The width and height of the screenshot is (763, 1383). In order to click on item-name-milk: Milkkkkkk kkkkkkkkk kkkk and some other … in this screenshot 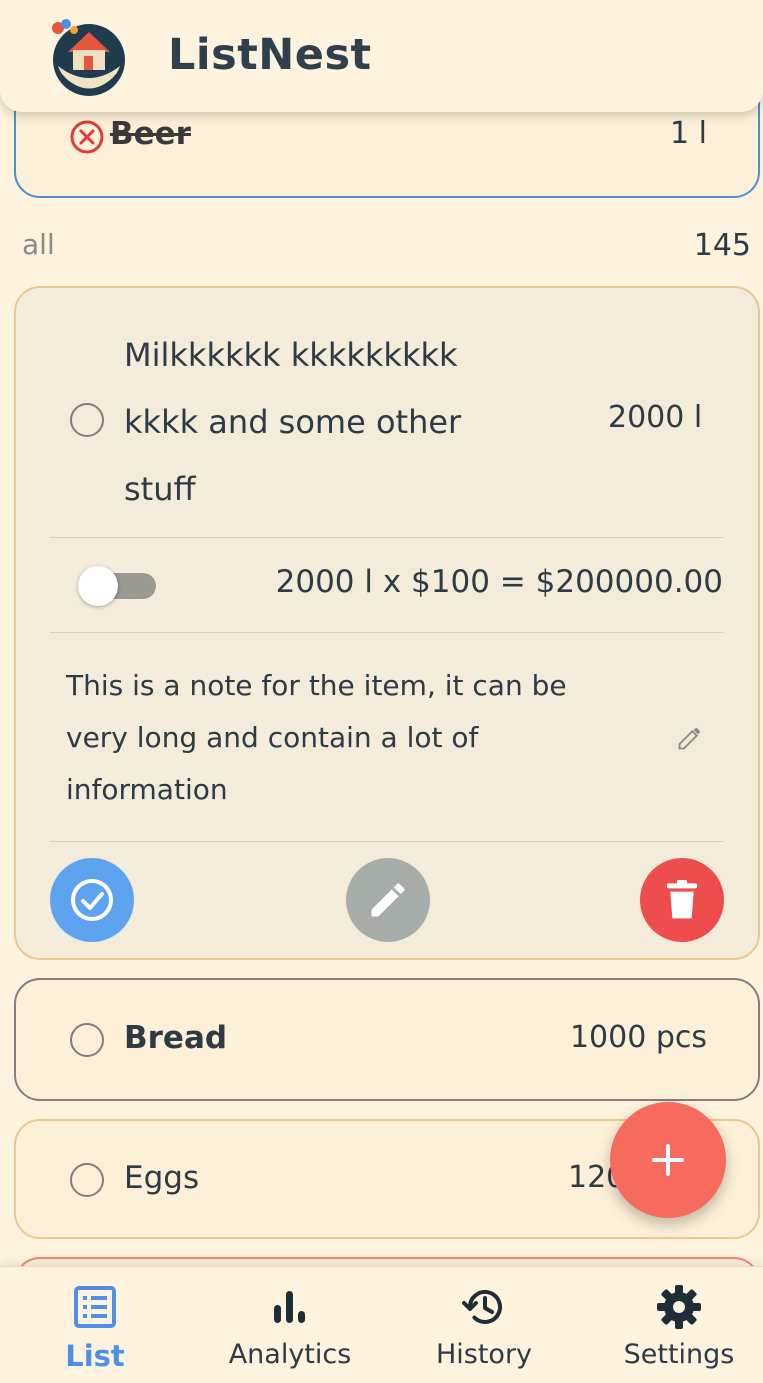, I will do `click(293, 422)`.